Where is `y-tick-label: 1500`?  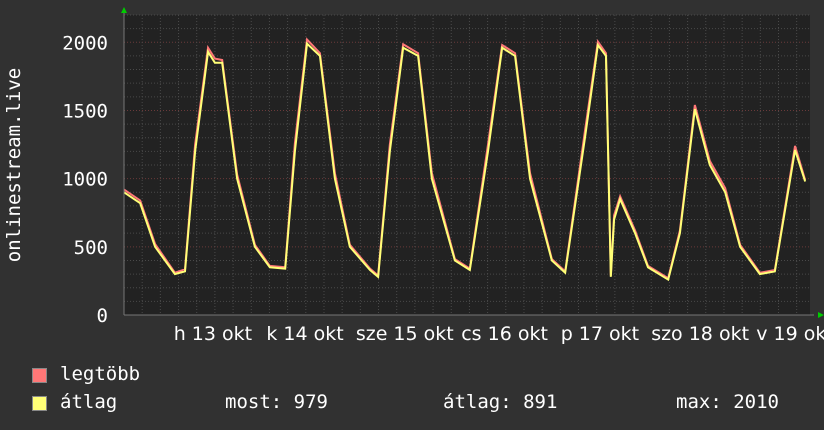 y-tick-label: 1500 is located at coordinates (85, 111).